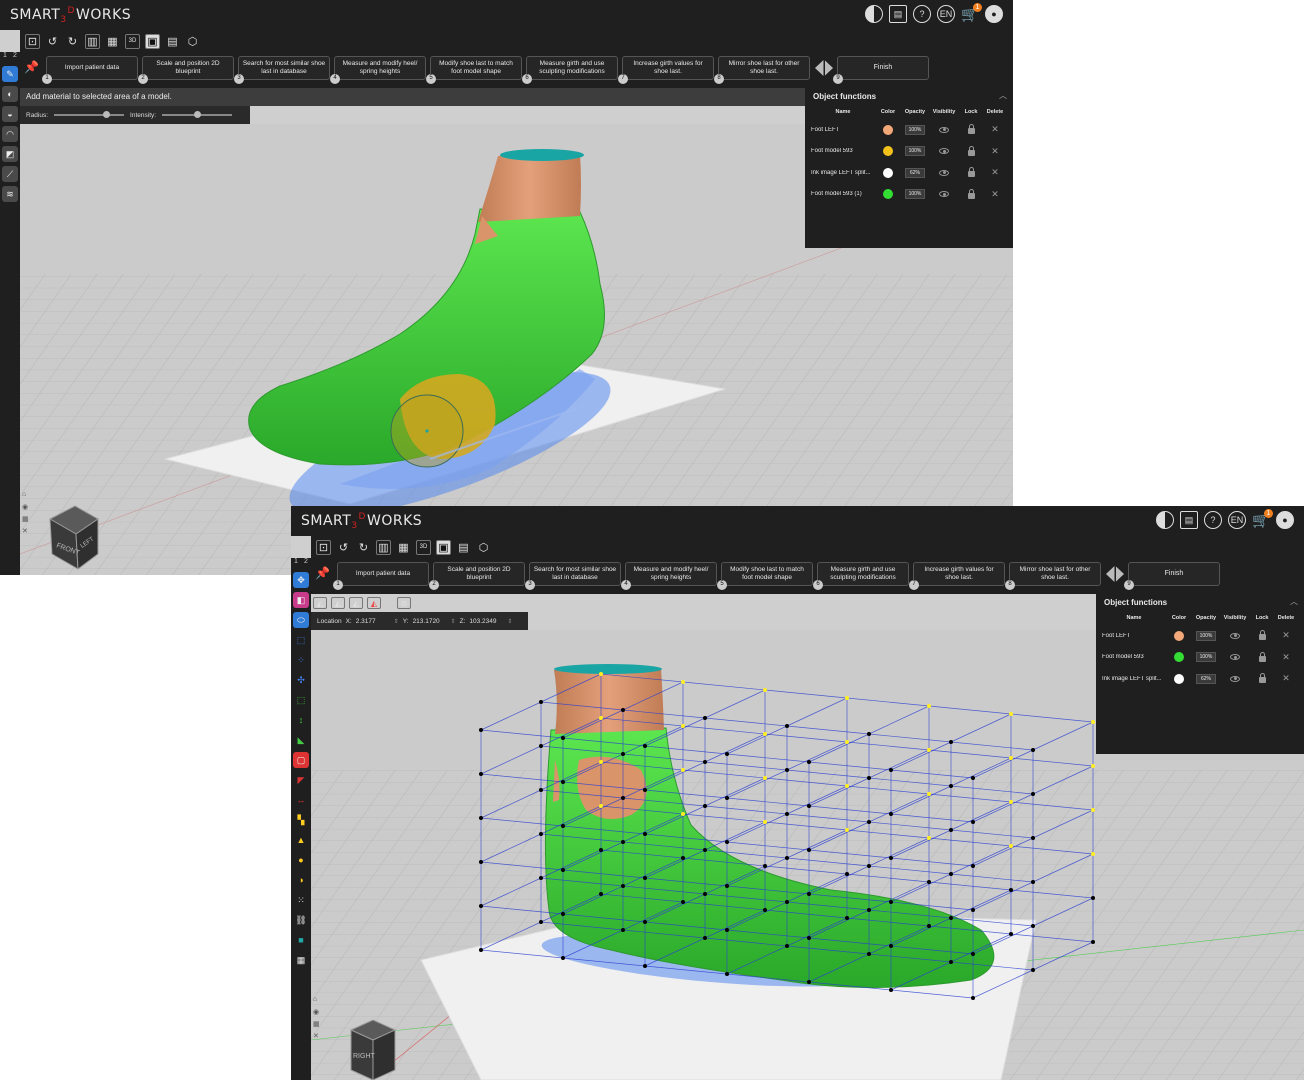  I want to click on object-color-swatch, so click(1179, 678).